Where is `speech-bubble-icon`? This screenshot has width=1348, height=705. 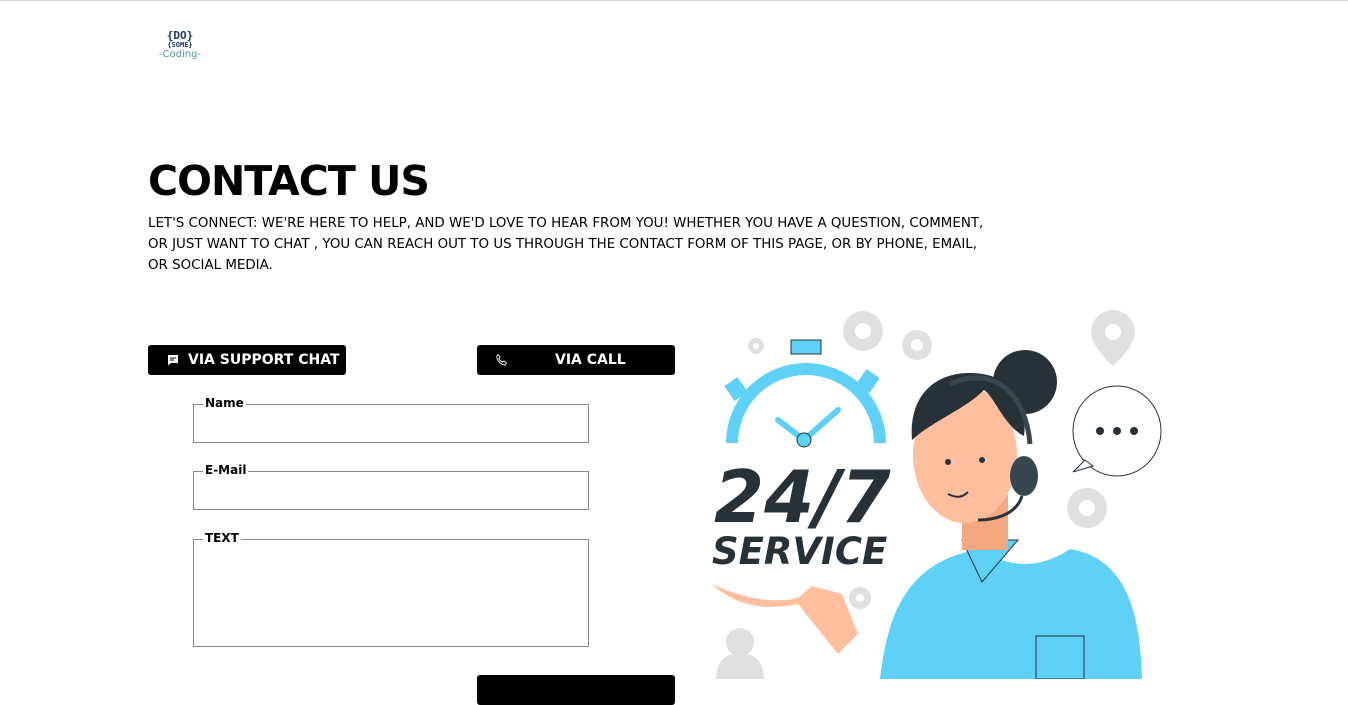
speech-bubble-icon is located at coordinates (1117, 431).